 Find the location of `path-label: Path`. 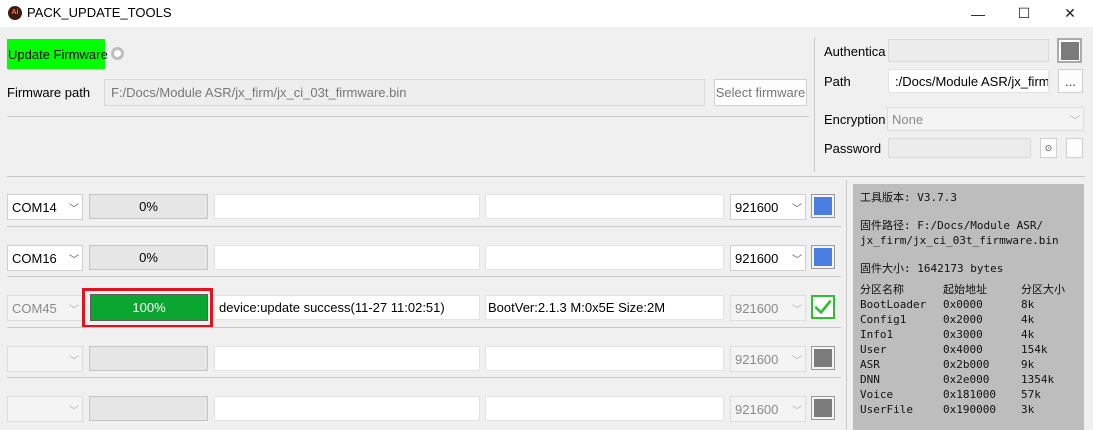

path-label: Path is located at coordinates (837, 81).